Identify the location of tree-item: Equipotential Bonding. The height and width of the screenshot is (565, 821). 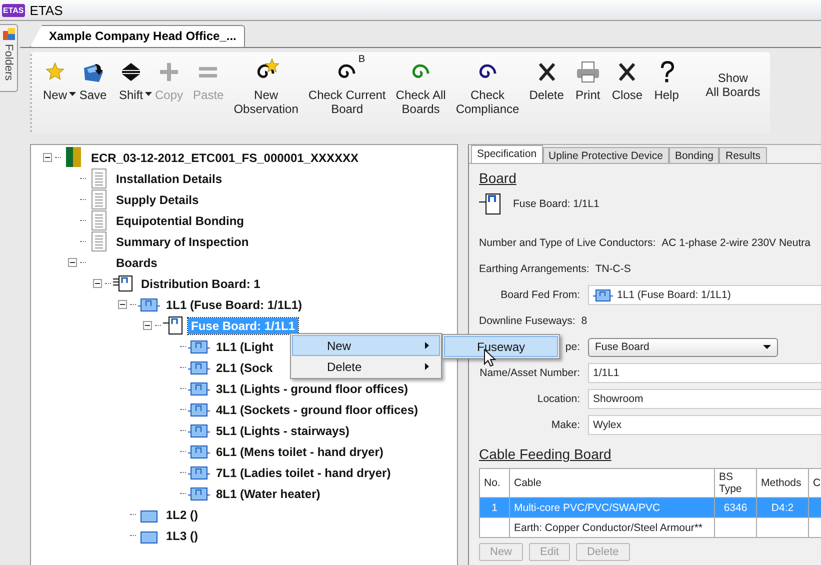
(180, 220).